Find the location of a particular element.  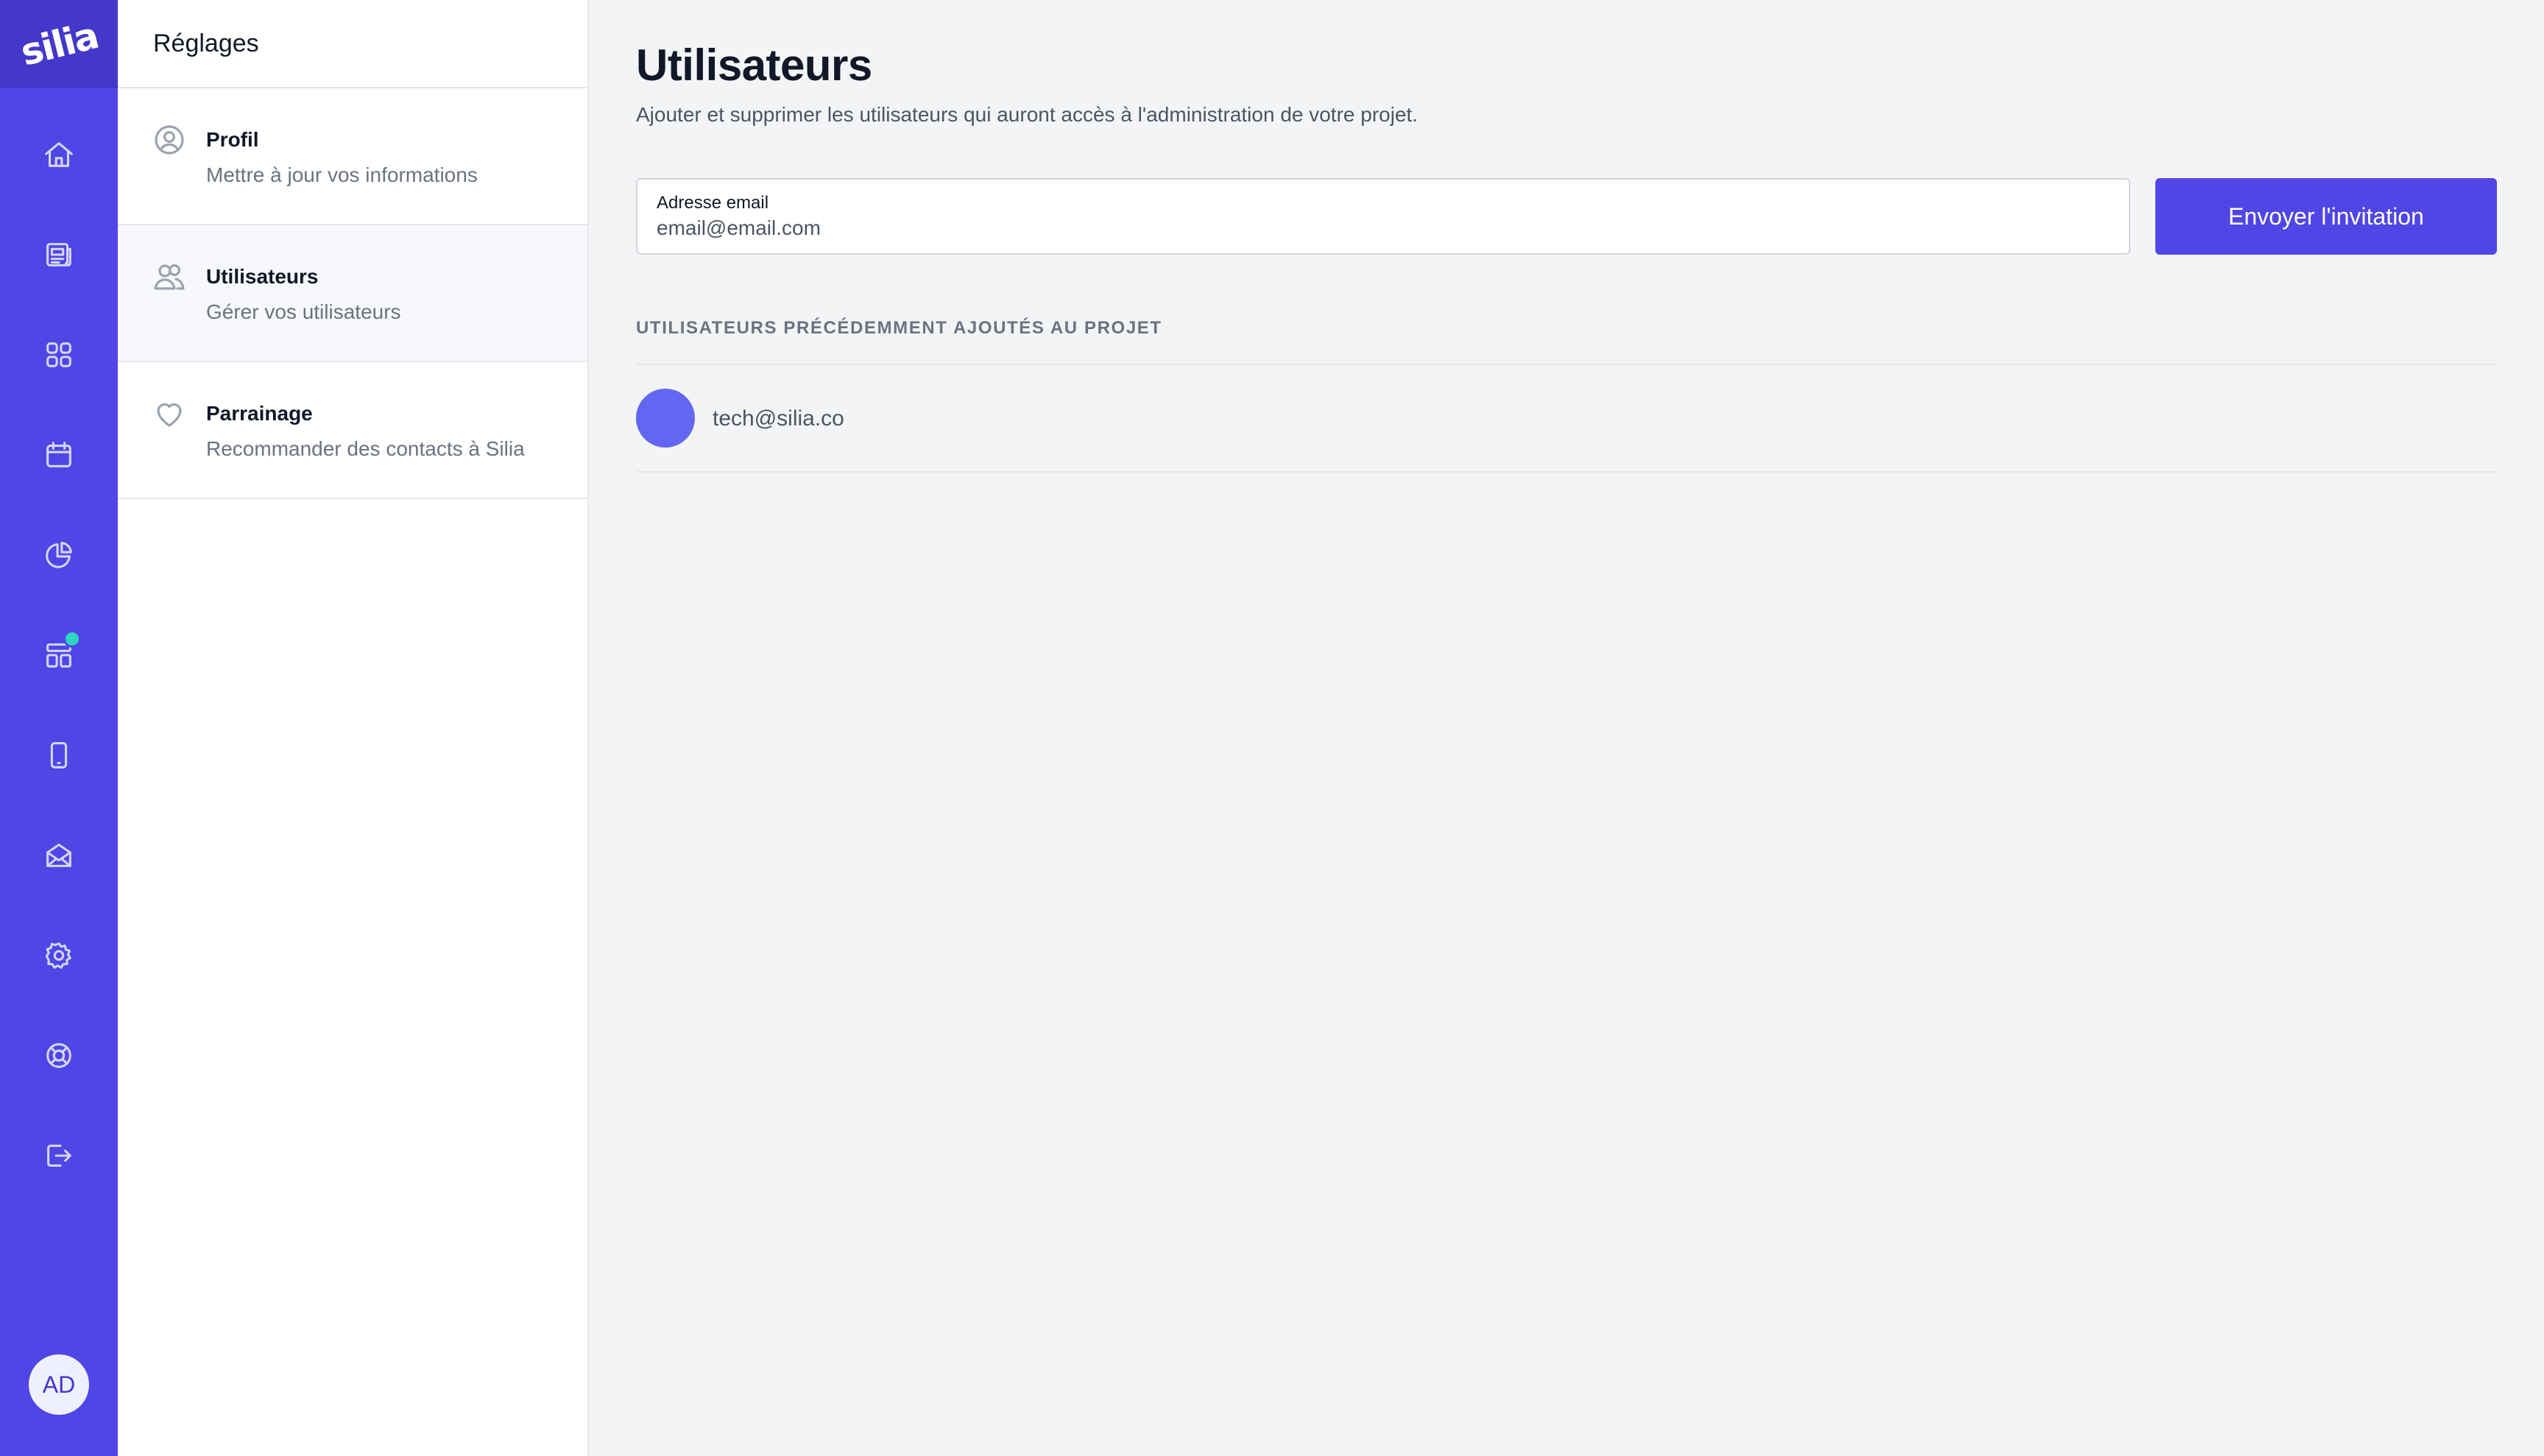

gear-icon is located at coordinates (59, 955).